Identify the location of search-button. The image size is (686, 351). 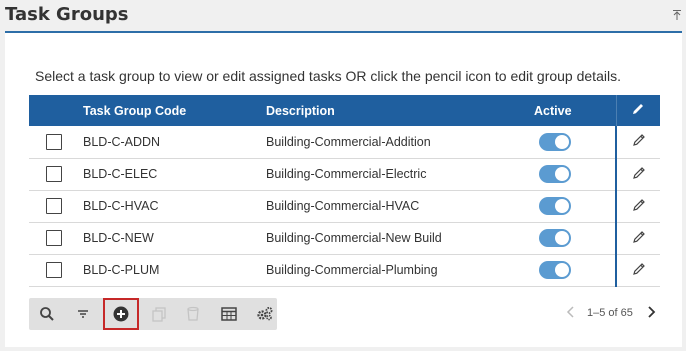
(47, 314).